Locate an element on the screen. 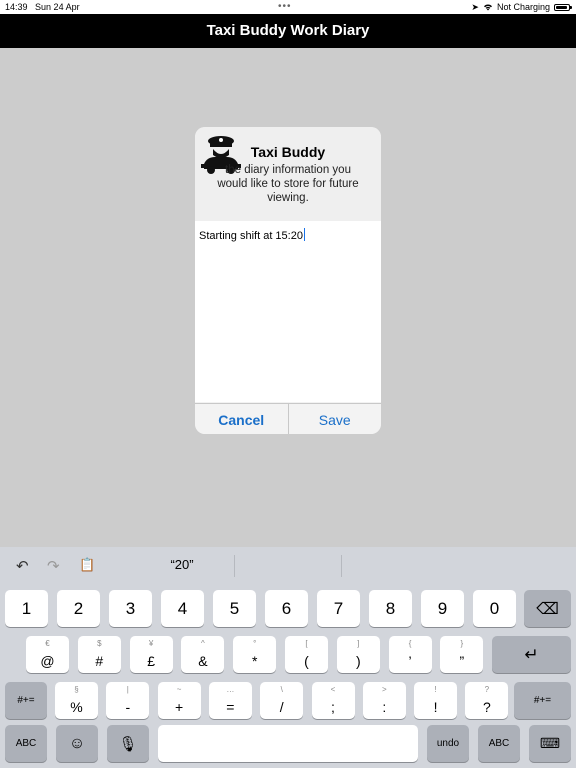 This screenshot has width=576, height=768. row3-key: <; is located at coordinates (333, 700).